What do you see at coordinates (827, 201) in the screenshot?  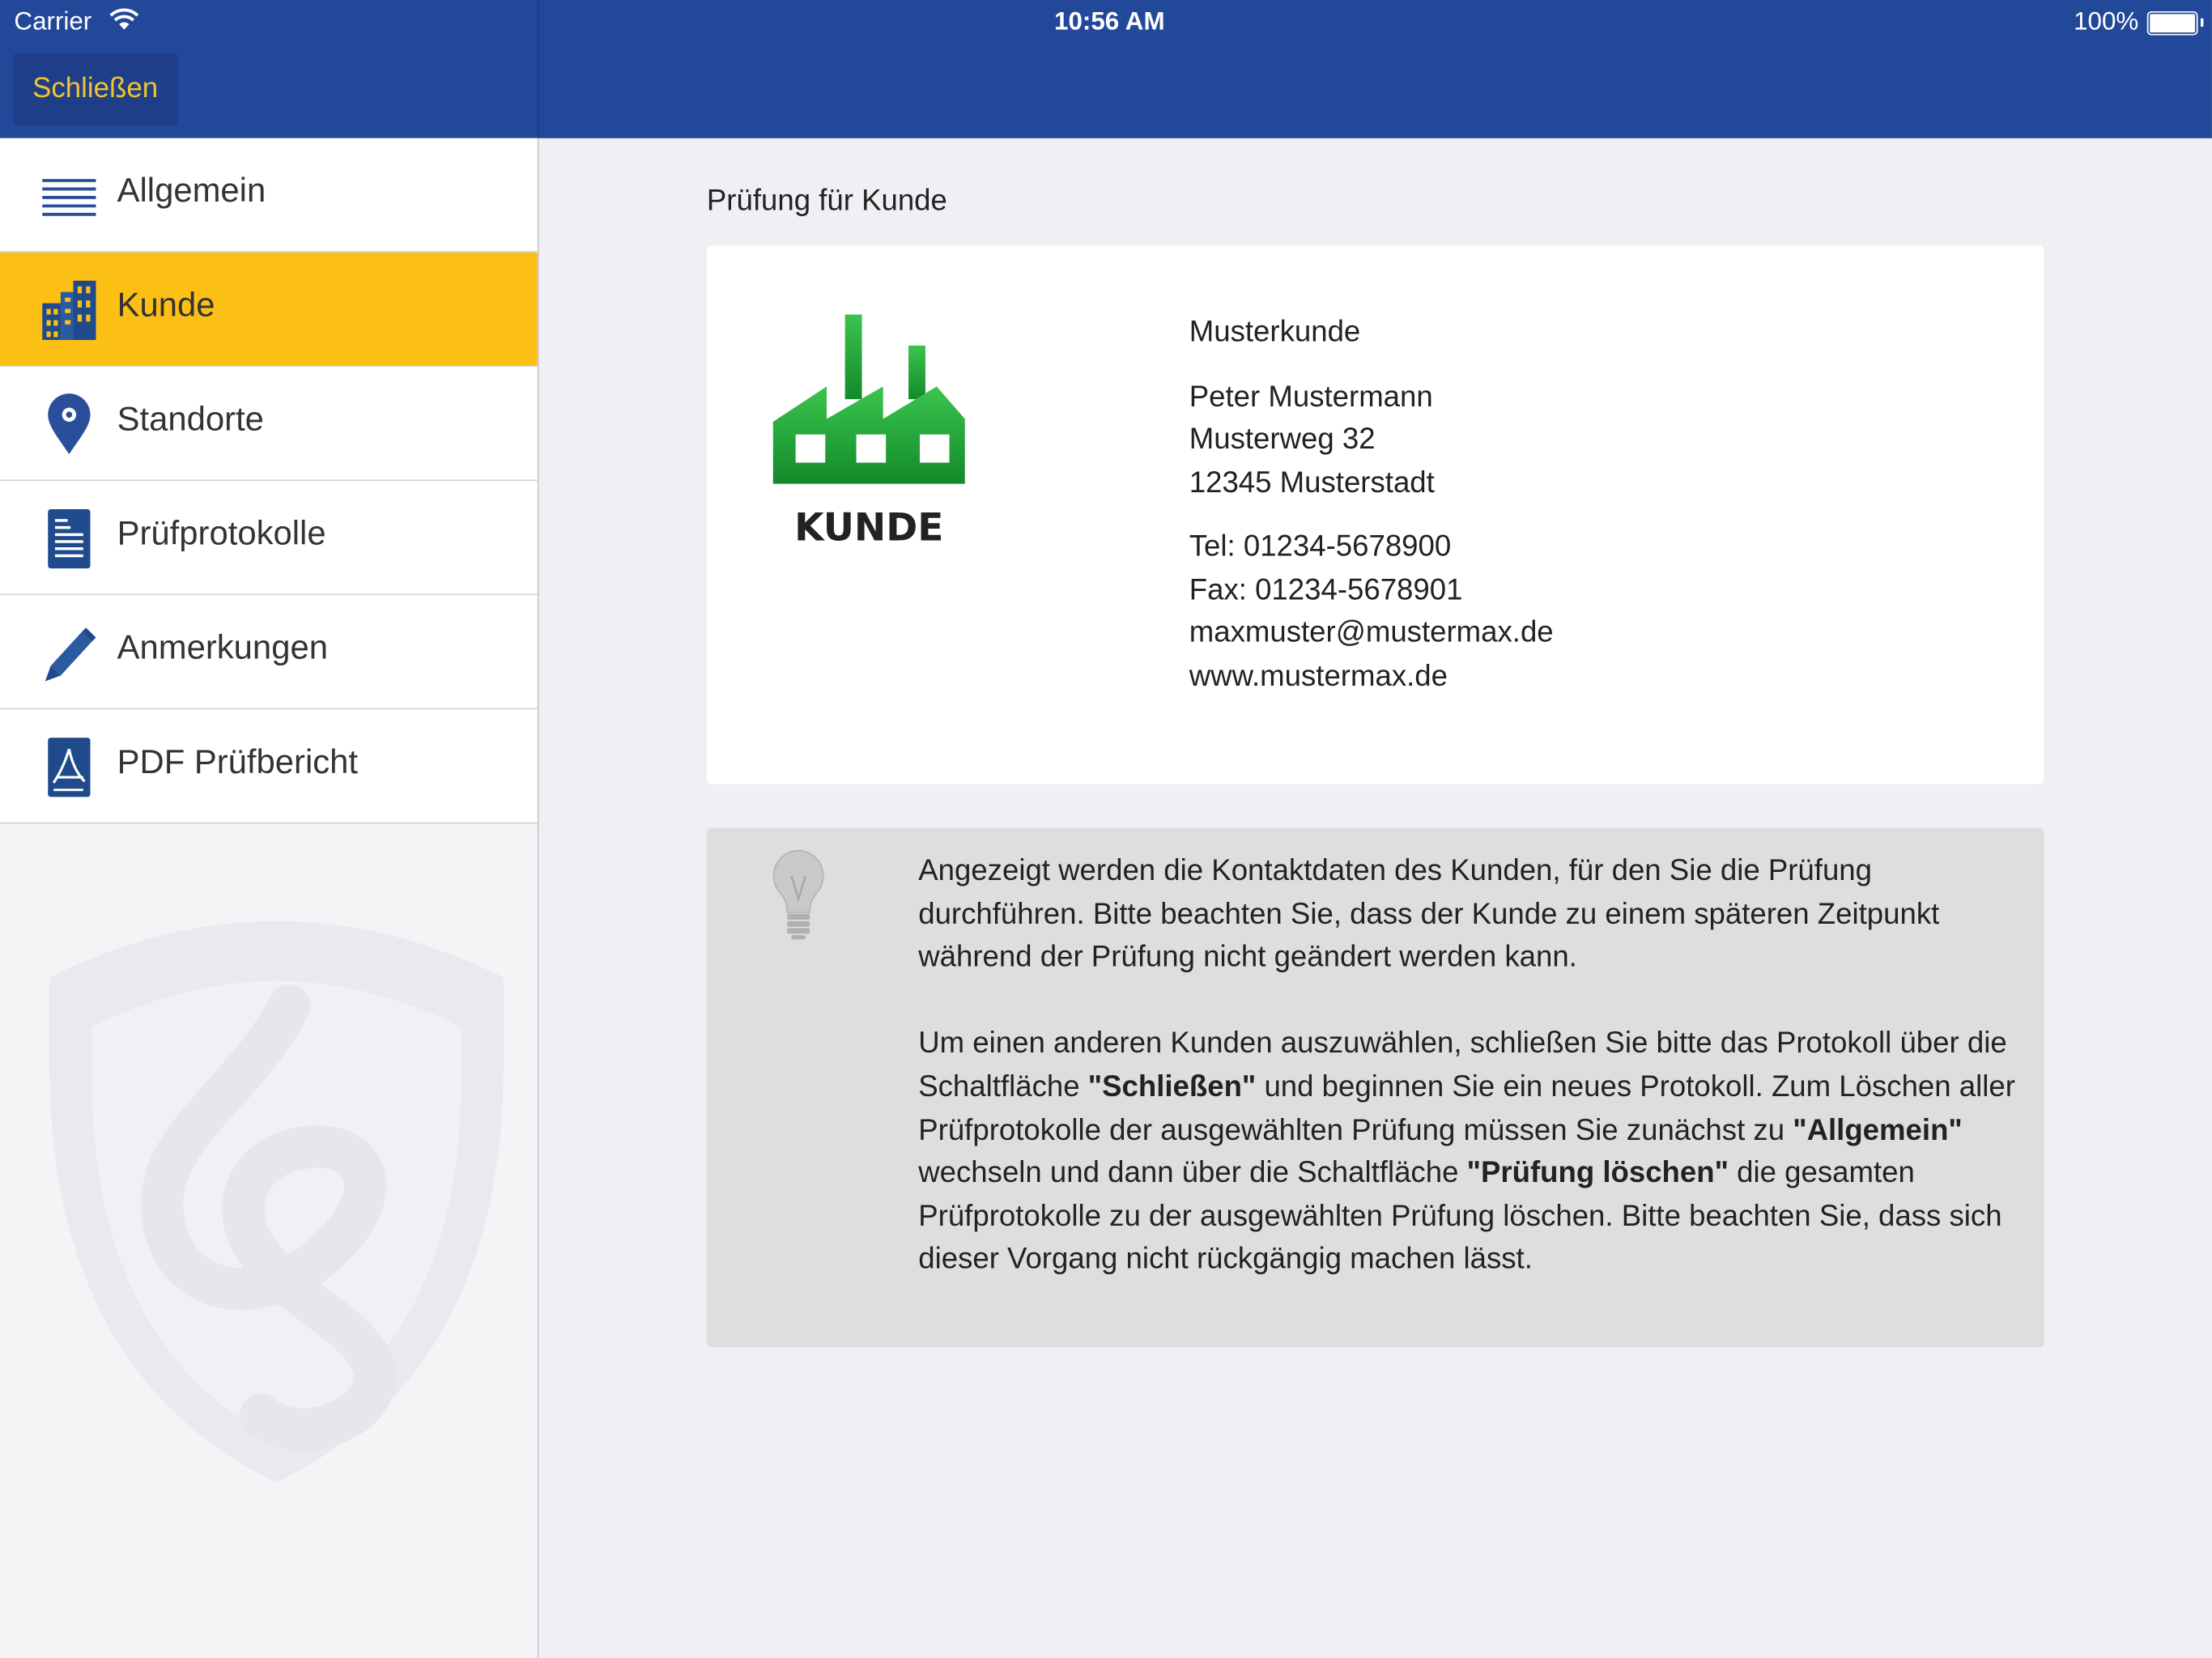 I see `section-title: Prüfung für Kunde` at bounding box center [827, 201].